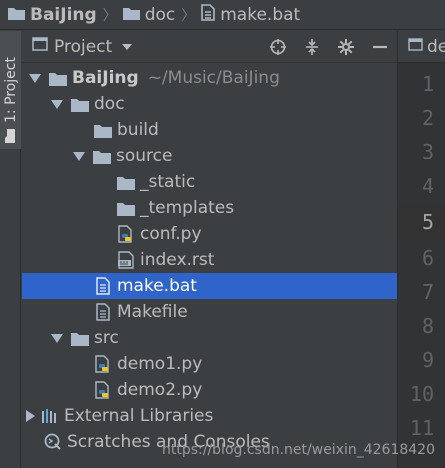 This screenshot has width=445, height=468. I want to click on line-number: 2, so click(427, 118).